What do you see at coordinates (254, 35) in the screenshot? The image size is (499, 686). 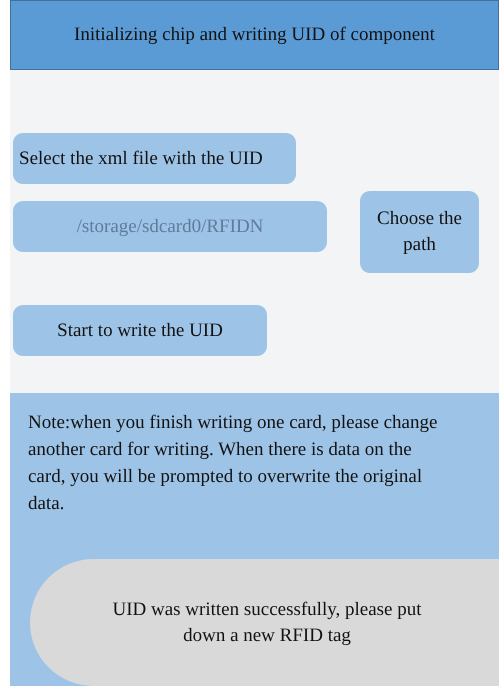 I see `app-header: Initializing chip and writing UID of component` at bounding box center [254, 35].